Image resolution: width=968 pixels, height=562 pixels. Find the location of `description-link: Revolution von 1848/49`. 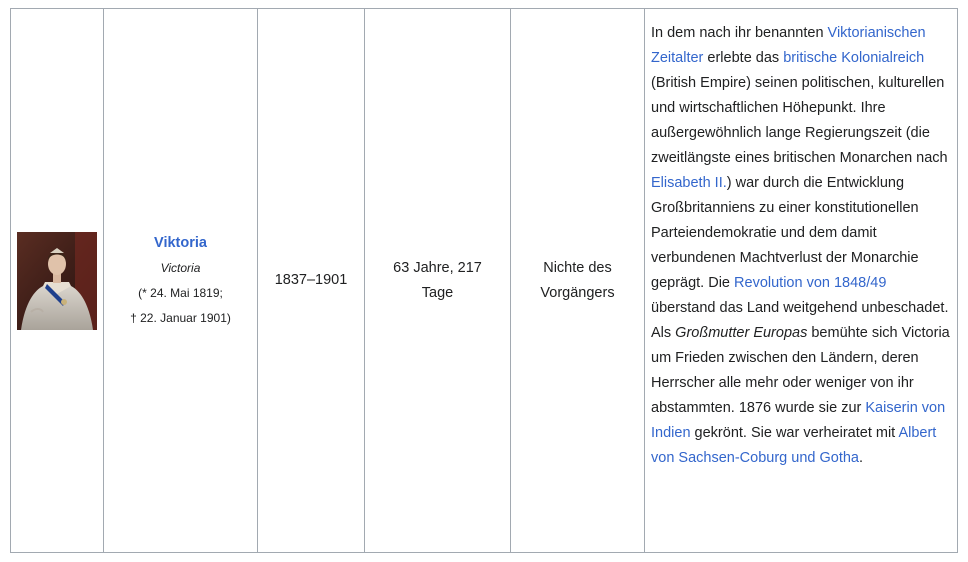

description-link: Revolution von 1848/49 is located at coordinates (810, 283).